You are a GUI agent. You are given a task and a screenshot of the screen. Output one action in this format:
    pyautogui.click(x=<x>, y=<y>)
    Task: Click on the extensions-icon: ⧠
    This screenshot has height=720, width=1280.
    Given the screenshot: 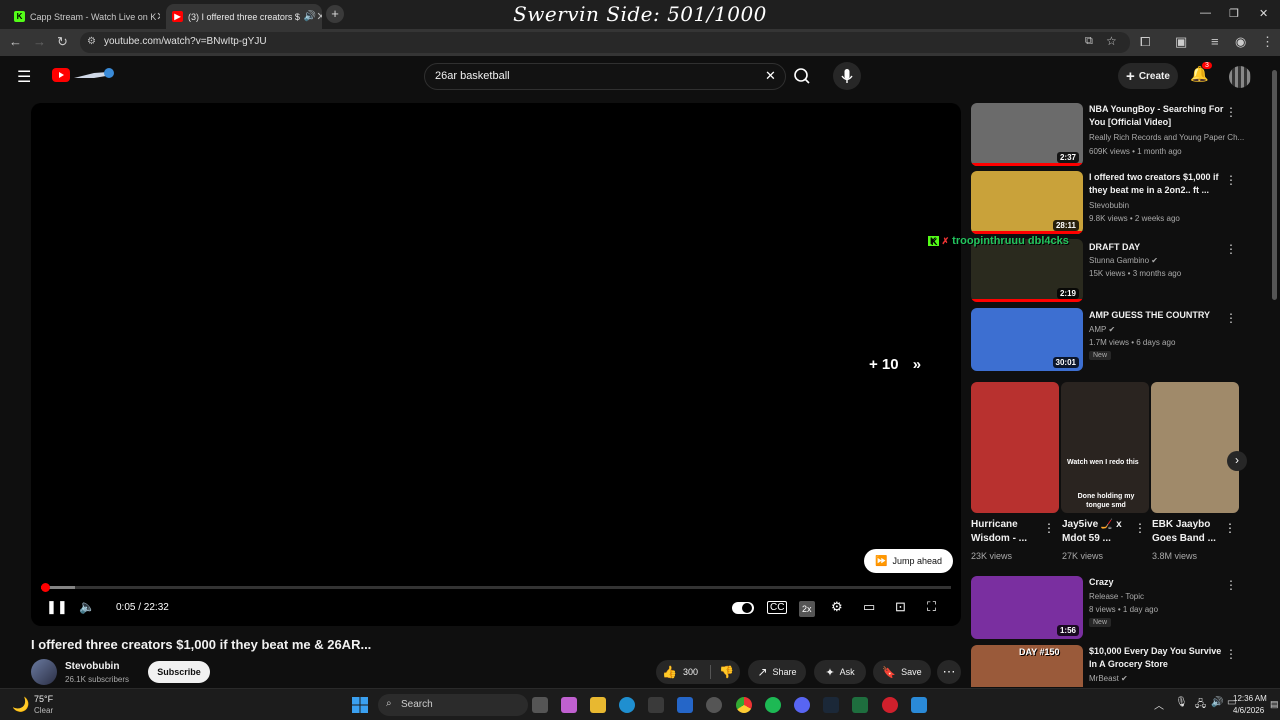 What is the action you would take?
    pyautogui.click(x=1145, y=42)
    